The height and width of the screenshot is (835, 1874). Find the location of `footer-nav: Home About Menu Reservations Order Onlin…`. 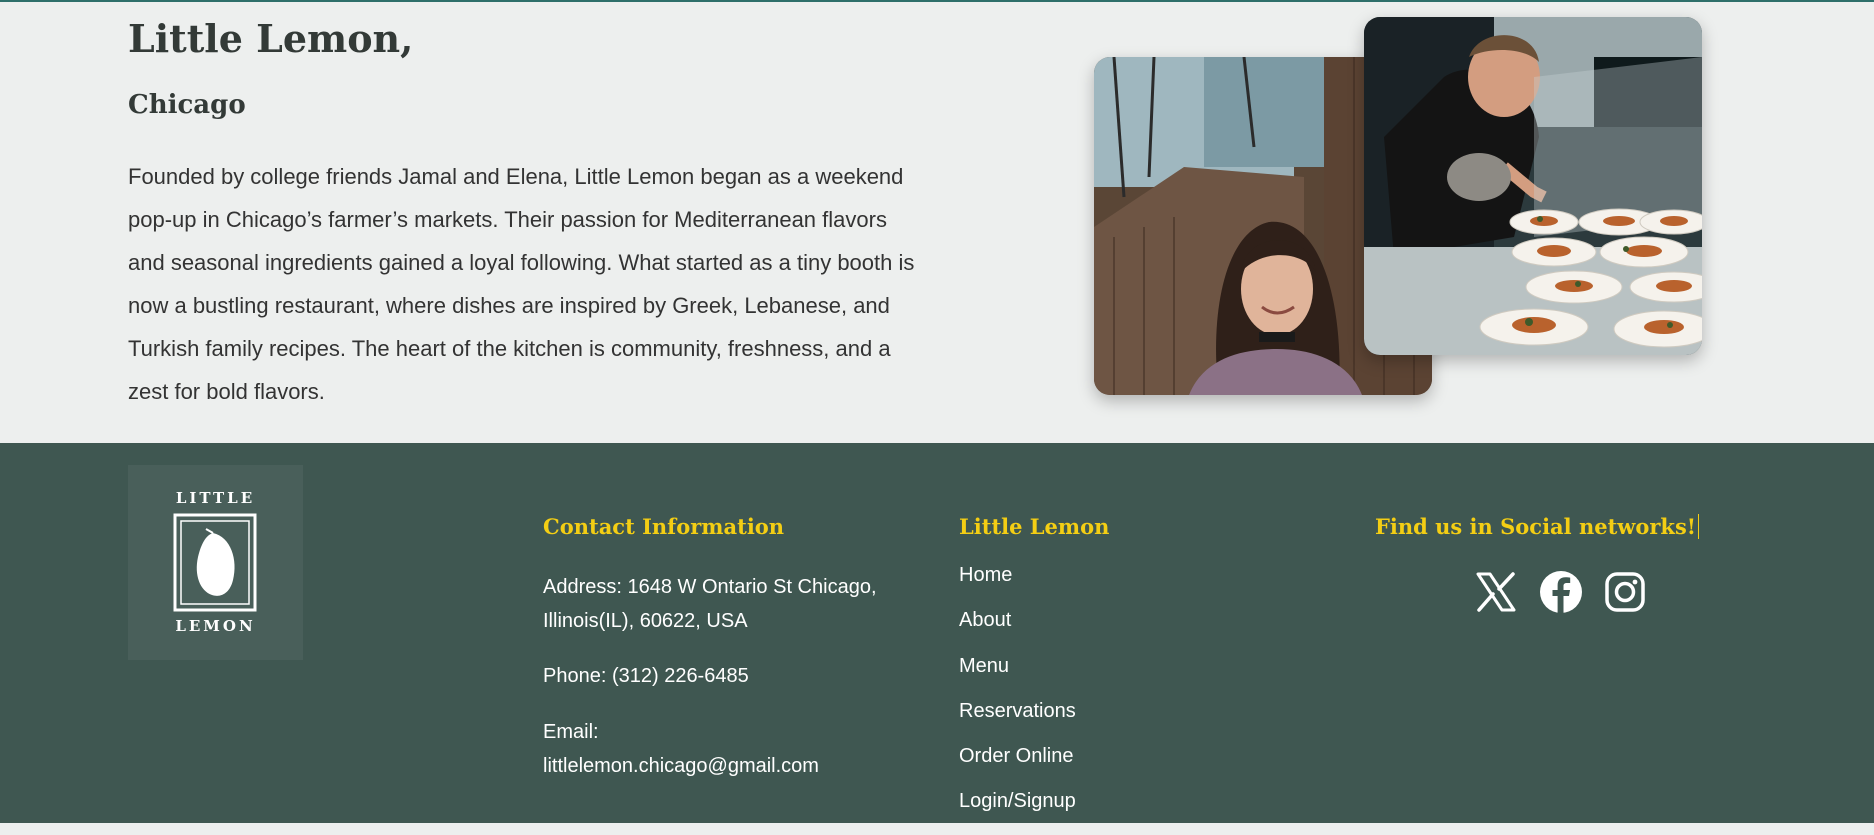

footer-nav: Home About Menu Reservations Order Onlin… is located at coordinates (1017, 699).